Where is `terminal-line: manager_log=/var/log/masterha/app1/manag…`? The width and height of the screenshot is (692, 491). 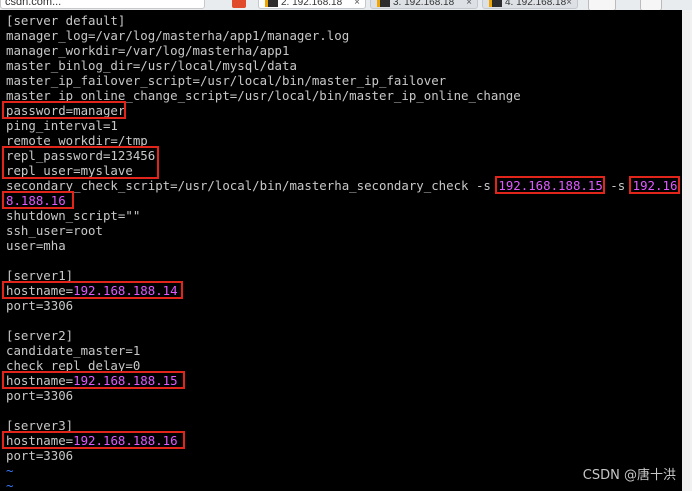
terminal-line: manager_log=/var/log/masterha/app1/manag… is located at coordinates (341, 35).